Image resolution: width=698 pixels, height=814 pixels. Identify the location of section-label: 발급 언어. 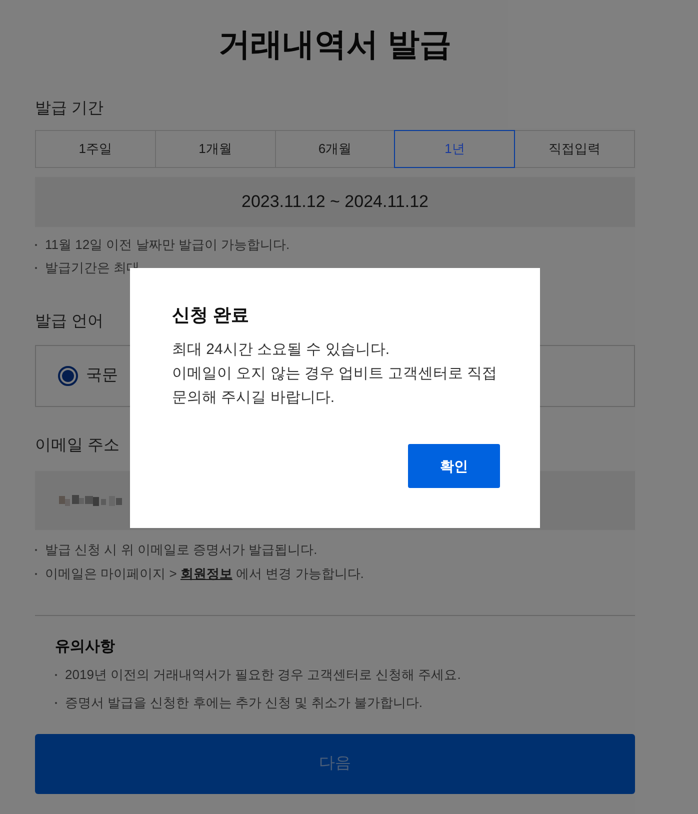
(69, 322).